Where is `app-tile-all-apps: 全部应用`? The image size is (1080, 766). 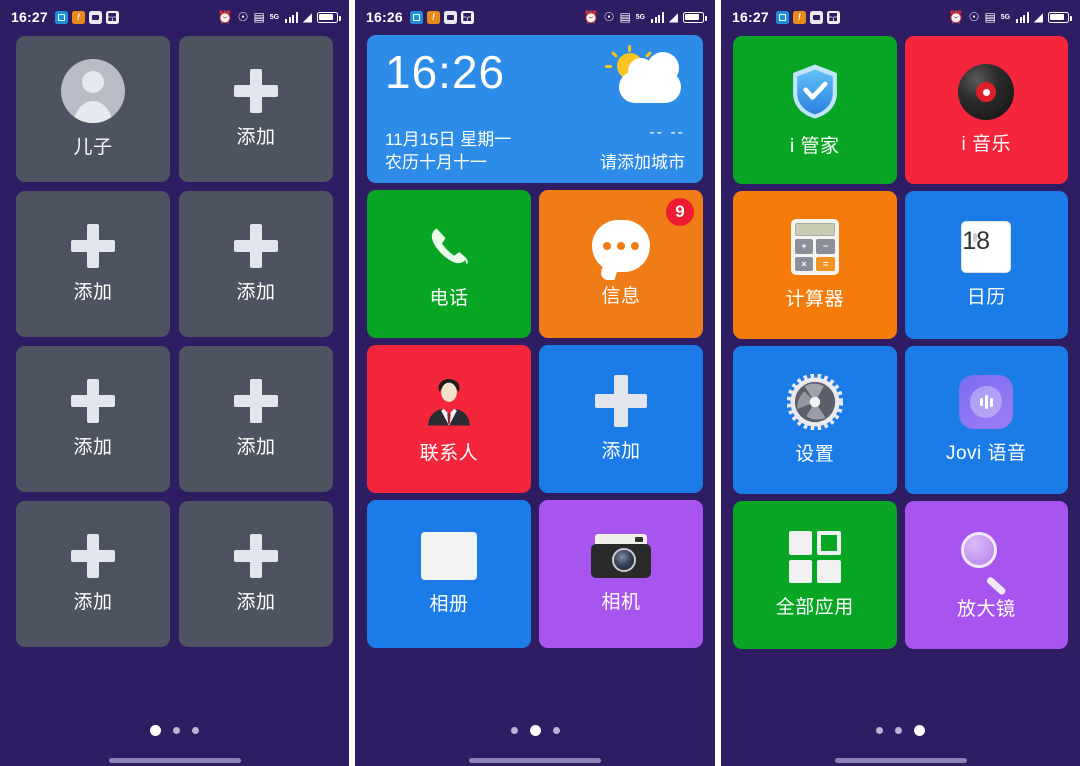
app-tile-all-apps: 全部应用 is located at coordinates (815, 575).